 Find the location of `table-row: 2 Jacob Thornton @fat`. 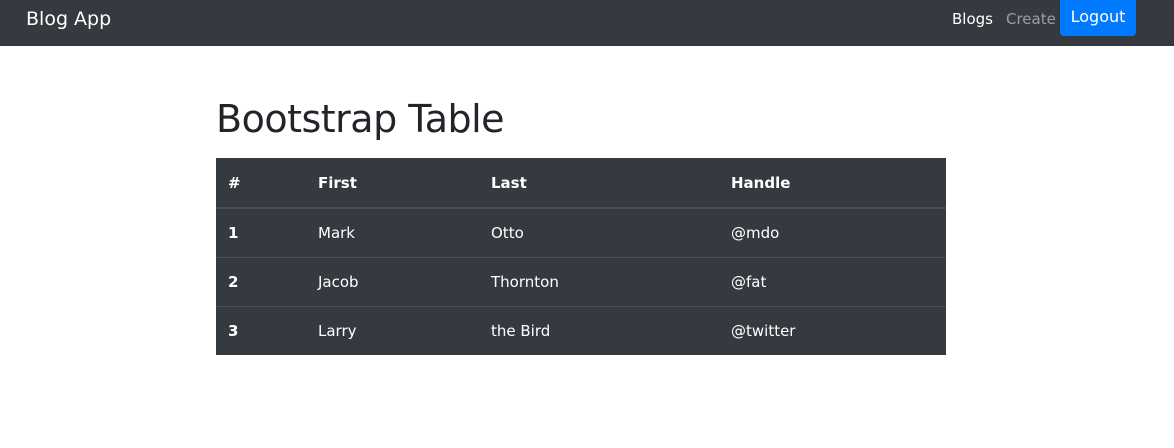

table-row: 2 Jacob Thornton @fat is located at coordinates (581, 281).